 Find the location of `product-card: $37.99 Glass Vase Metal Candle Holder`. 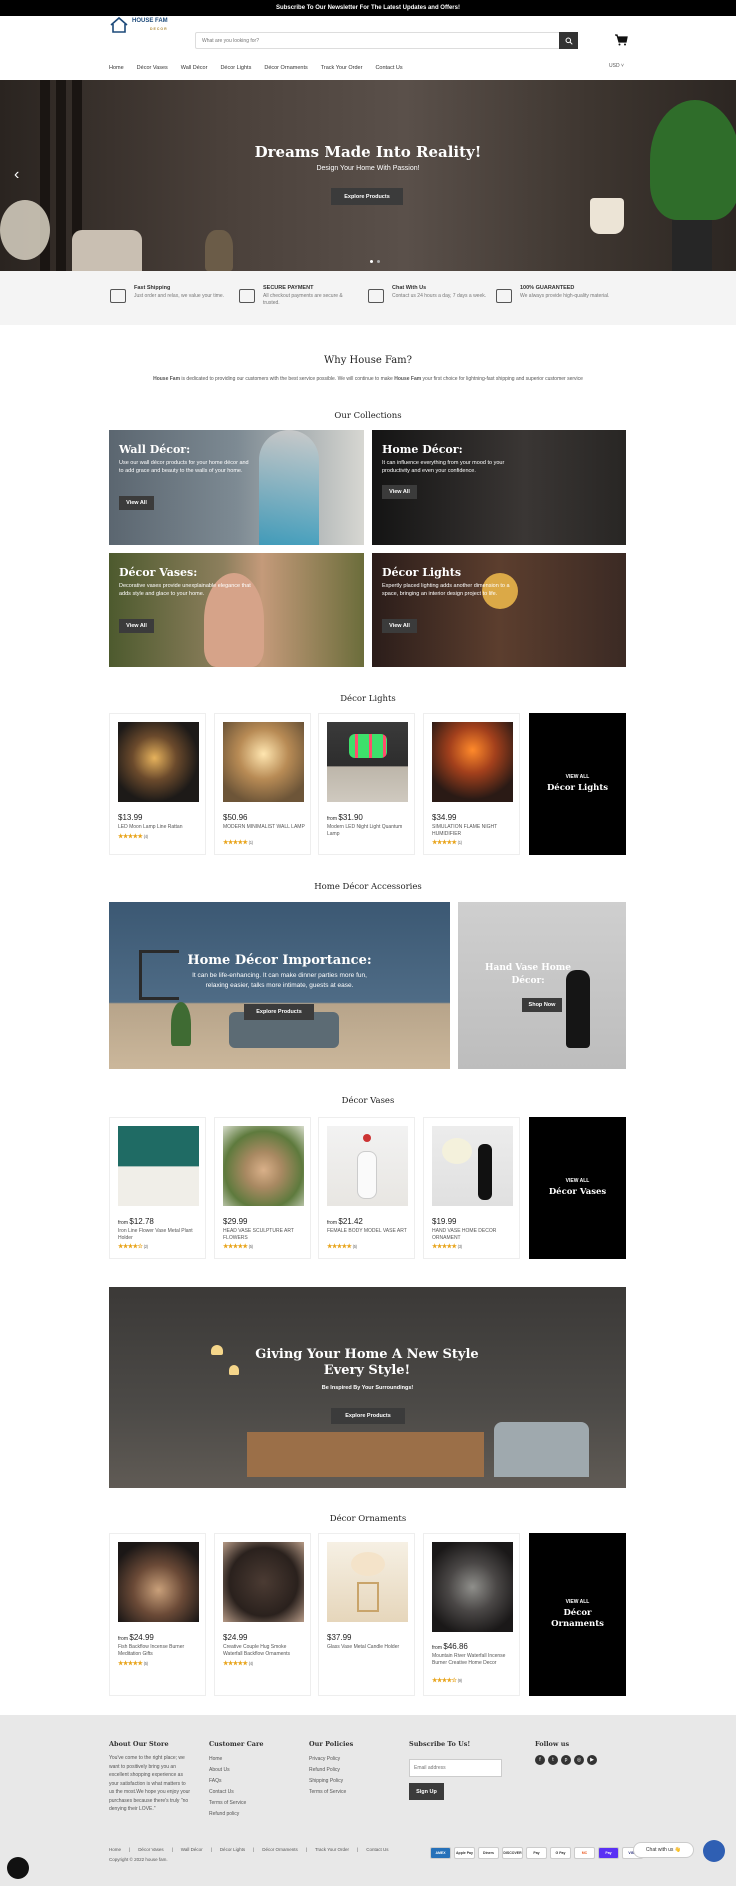

product-card: $37.99 Glass Vase Metal Candle Holder is located at coordinates (366, 1614).